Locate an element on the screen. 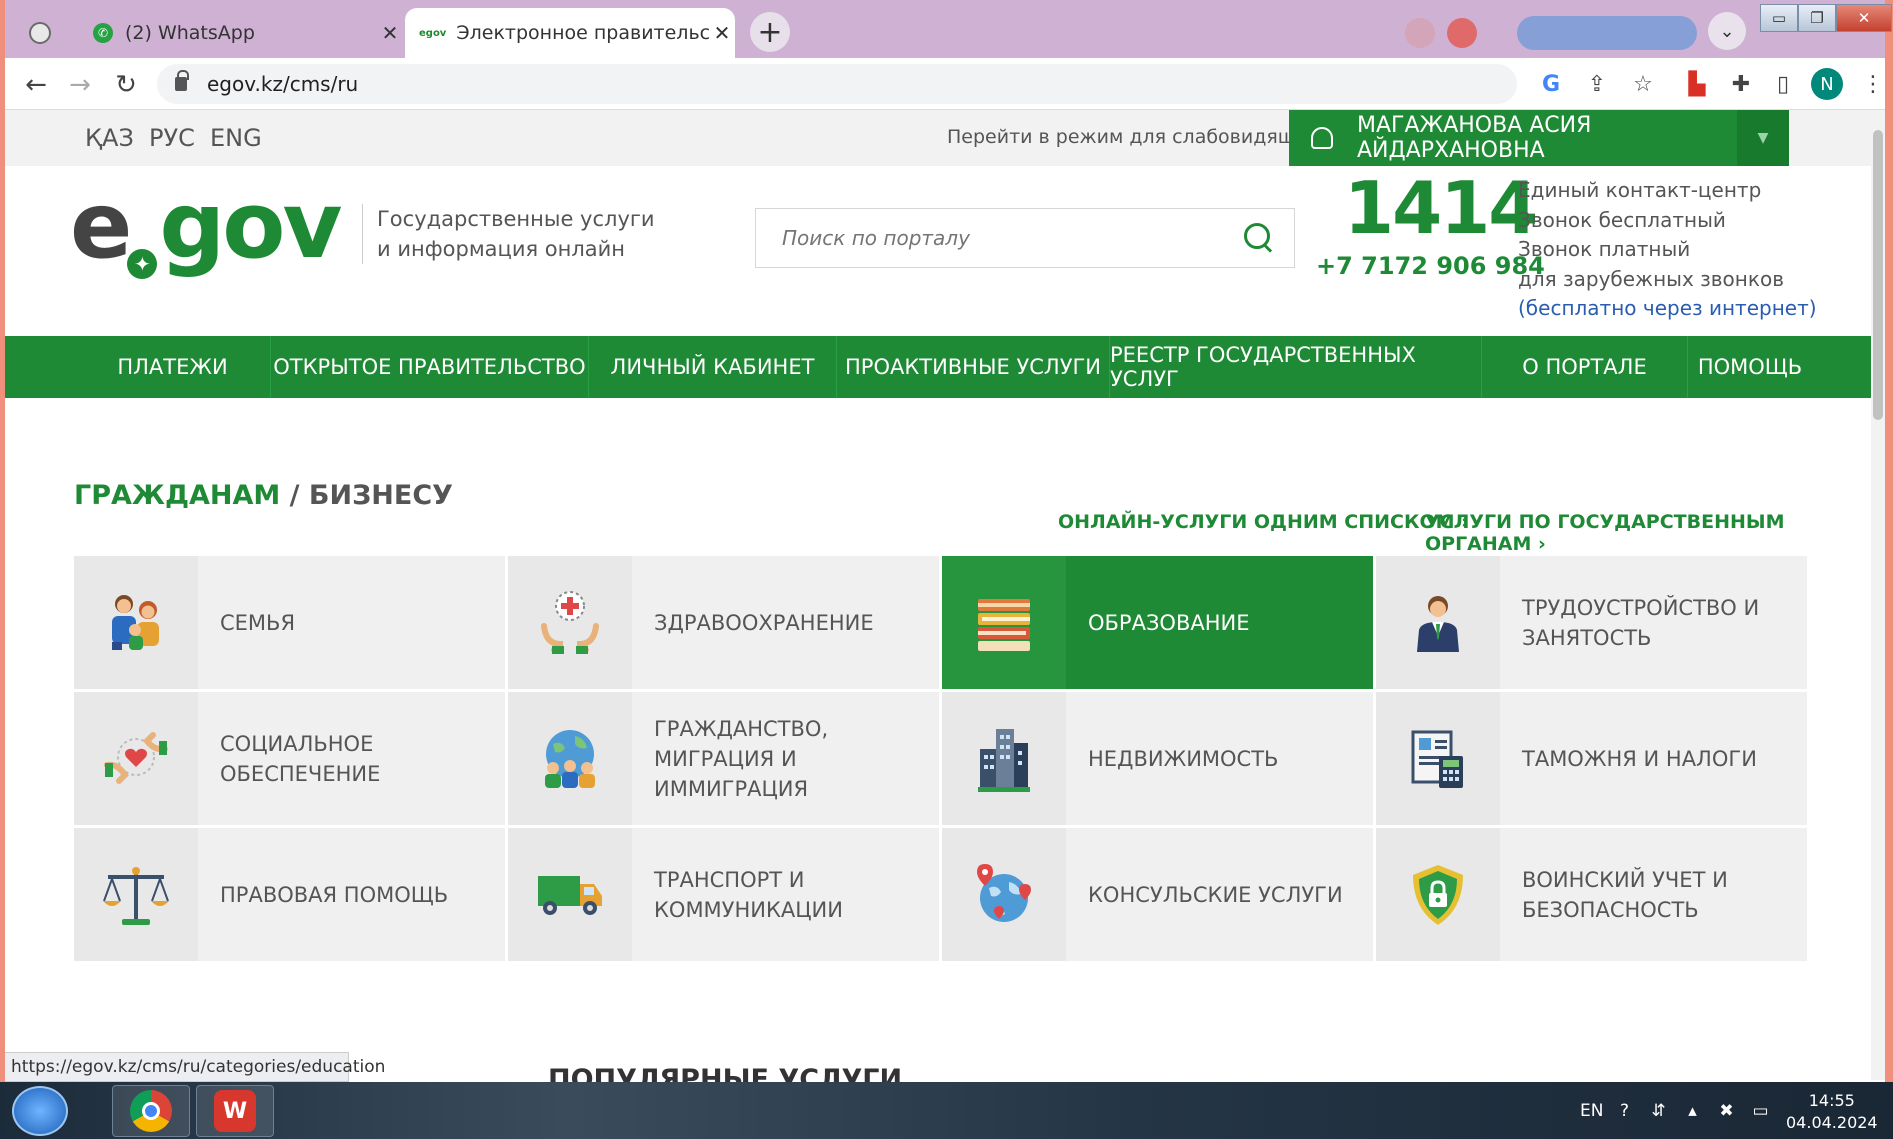  restore-button: ❐ is located at coordinates (1817, 18).